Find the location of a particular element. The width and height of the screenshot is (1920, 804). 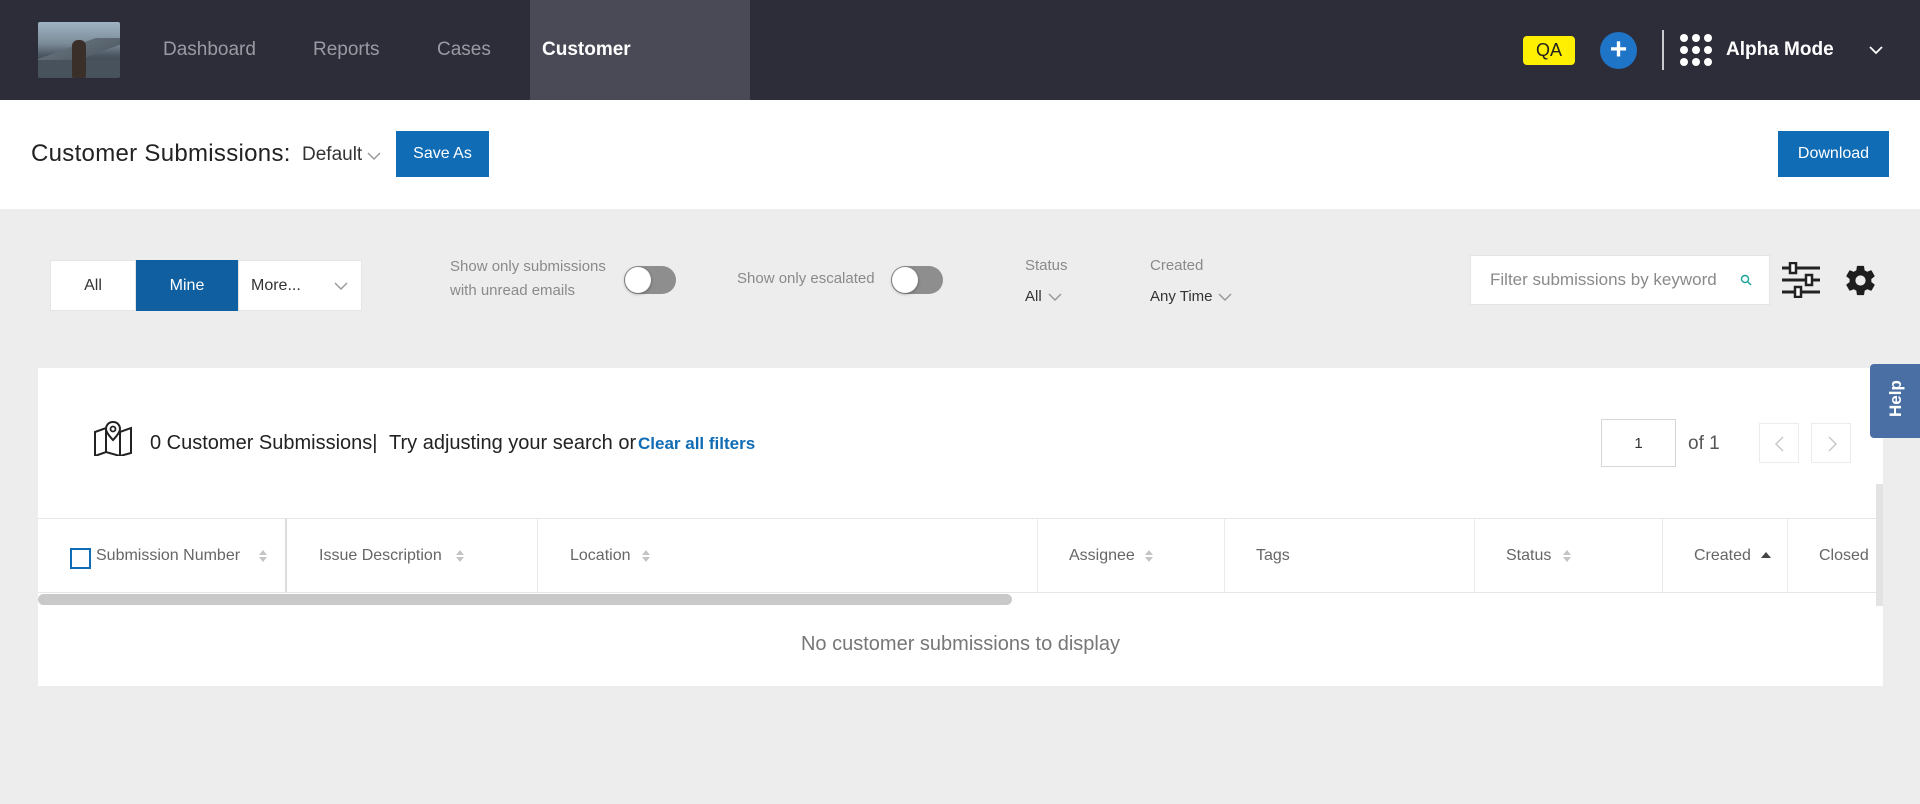

sliders-icon is located at coordinates (1801, 280).